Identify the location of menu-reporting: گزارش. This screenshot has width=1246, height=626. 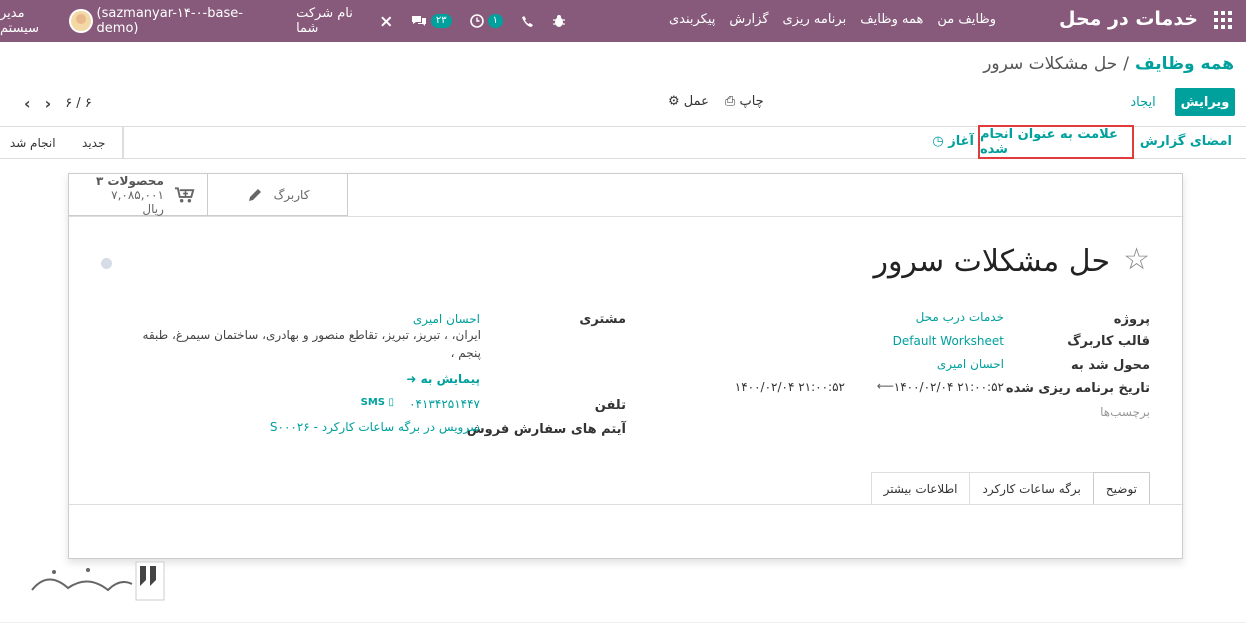
(748, 19).